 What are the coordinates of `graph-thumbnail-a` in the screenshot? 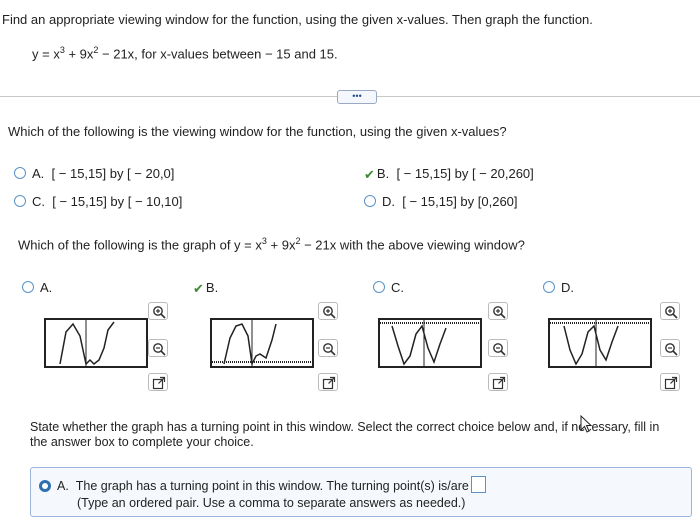 It's located at (96, 343).